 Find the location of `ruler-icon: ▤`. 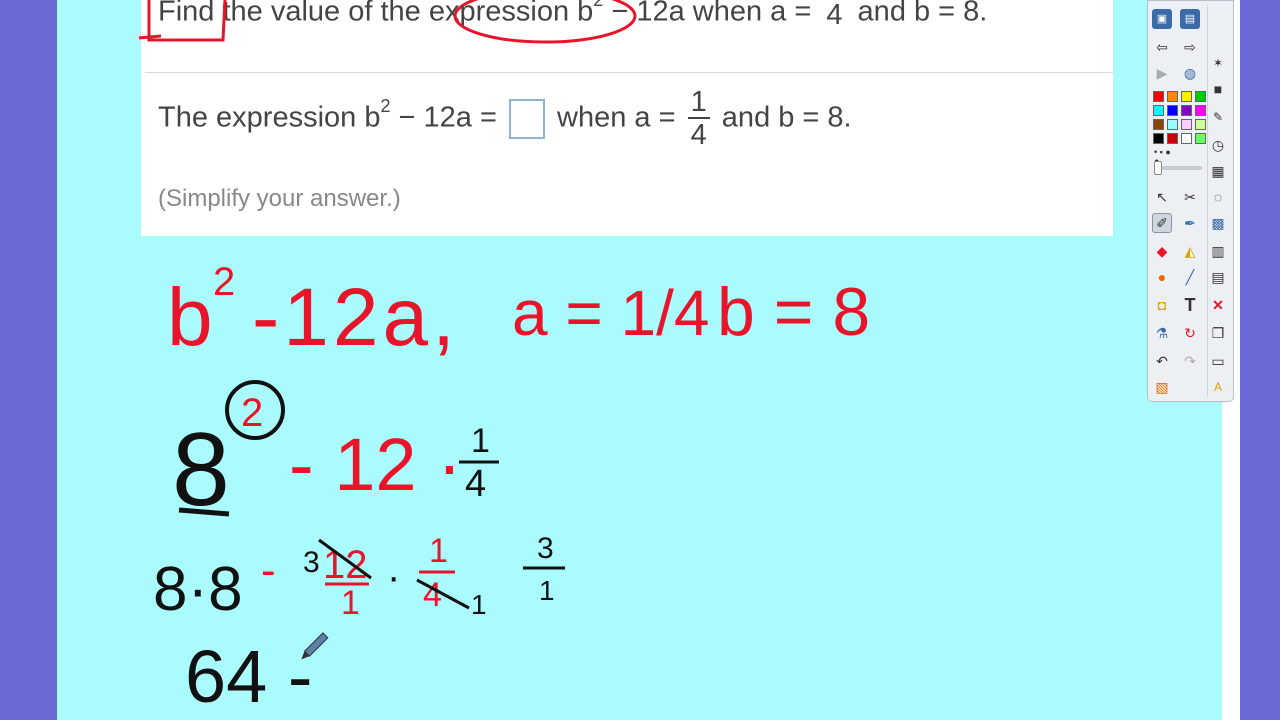

ruler-icon: ▤ is located at coordinates (1218, 277).